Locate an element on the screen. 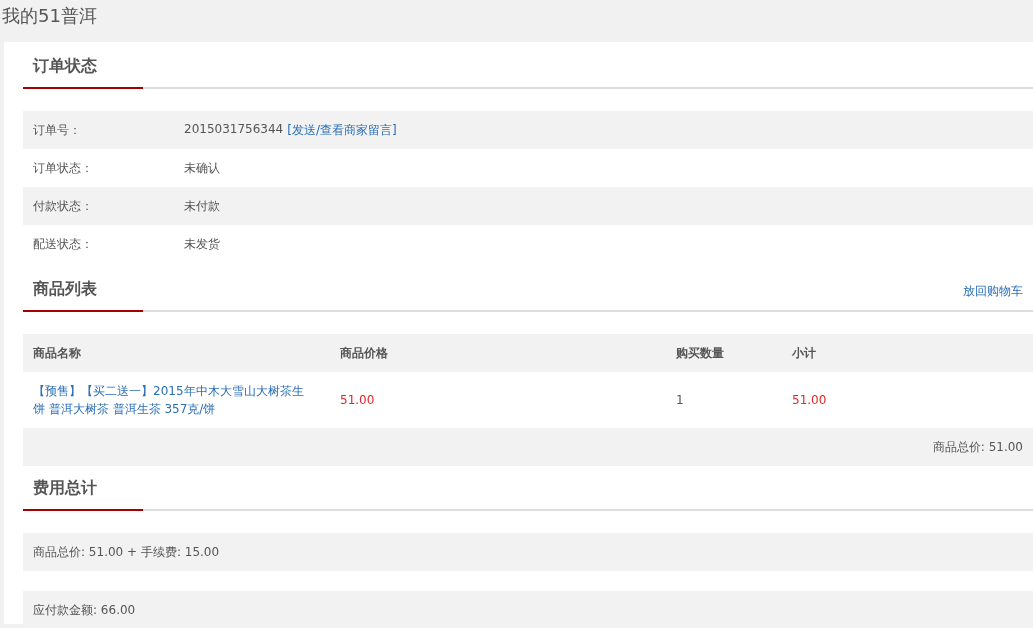 Image resolution: width=1033 pixels, height=628 pixels. page-title: 我的51普洱 is located at coordinates (49, 16).